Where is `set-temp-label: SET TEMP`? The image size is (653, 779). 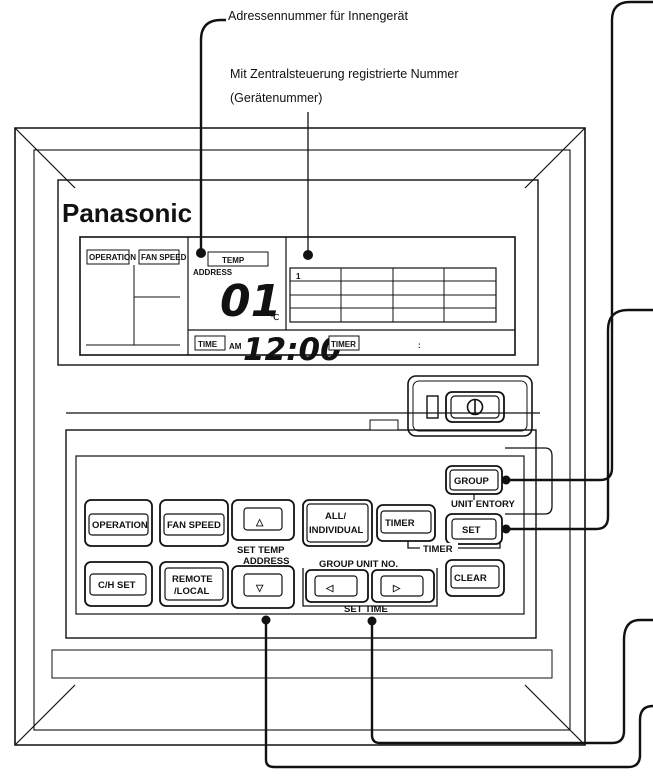
set-temp-label: SET TEMP is located at coordinates (261, 550).